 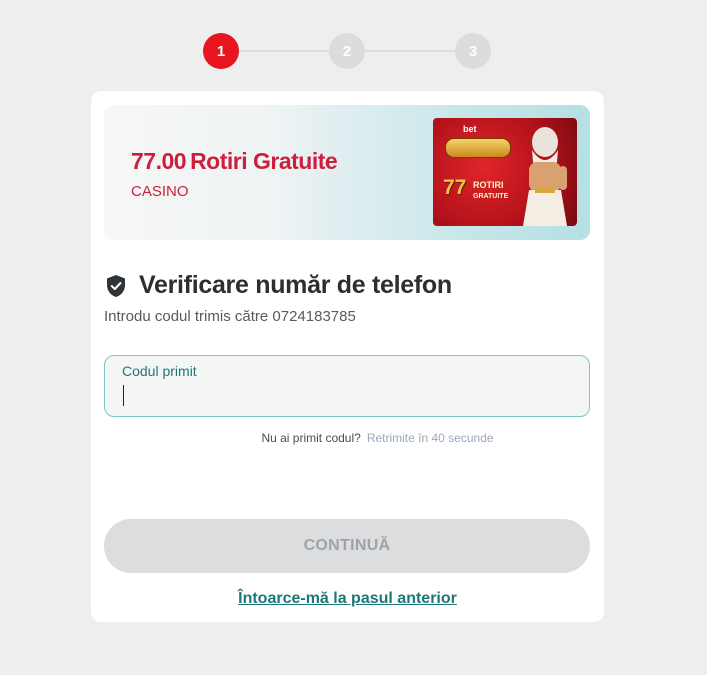 What do you see at coordinates (159, 161) in the screenshot?
I see `promo-amount: 77.00` at bounding box center [159, 161].